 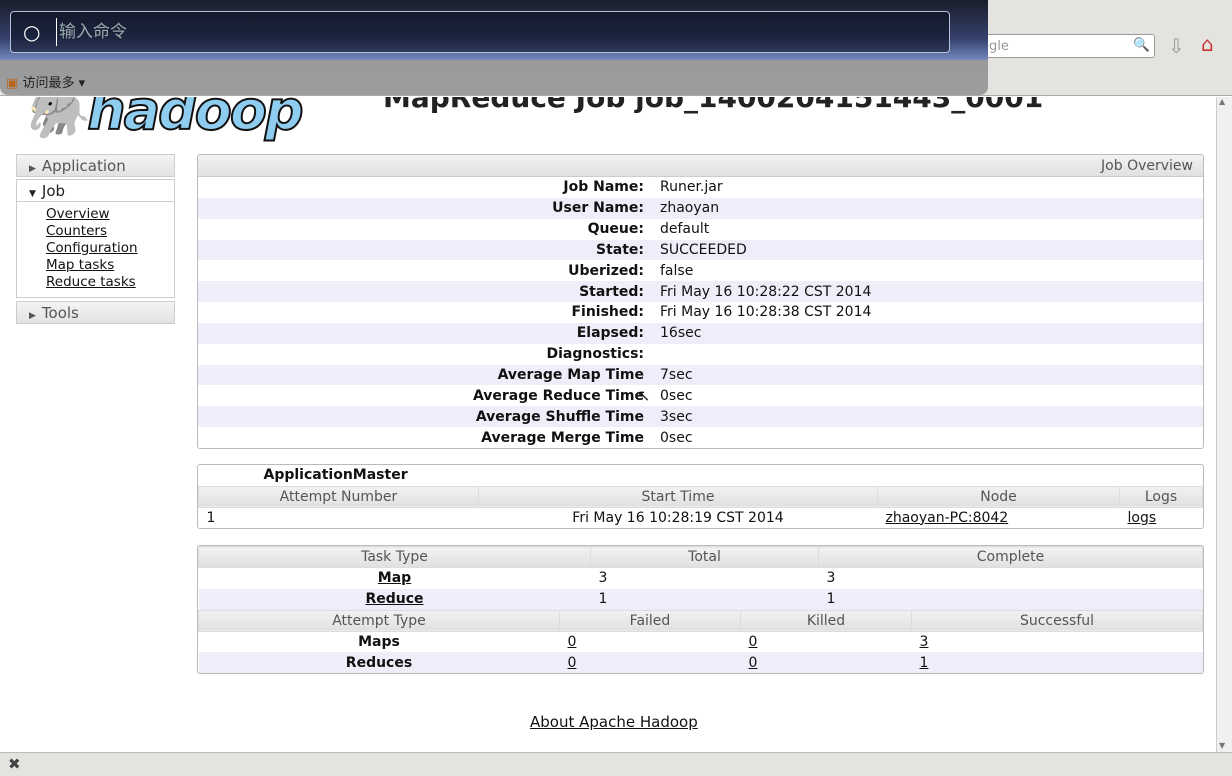 What do you see at coordinates (1224, 424) in the screenshot?
I see `vertical-scrollbar: ▲ ▼` at bounding box center [1224, 424].